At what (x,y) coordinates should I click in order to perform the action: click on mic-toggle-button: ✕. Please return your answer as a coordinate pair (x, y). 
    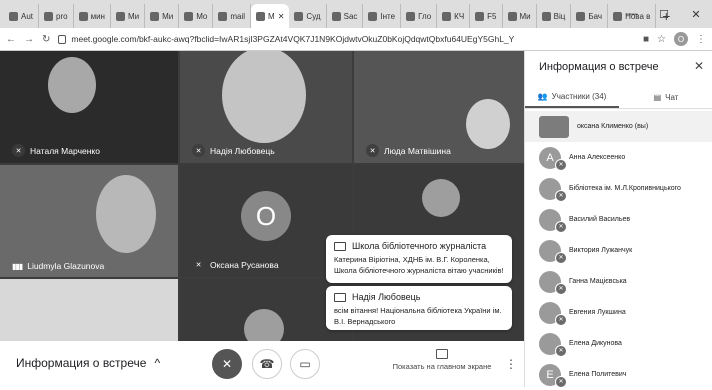
    Looking at the image, I should click on (227, 364).